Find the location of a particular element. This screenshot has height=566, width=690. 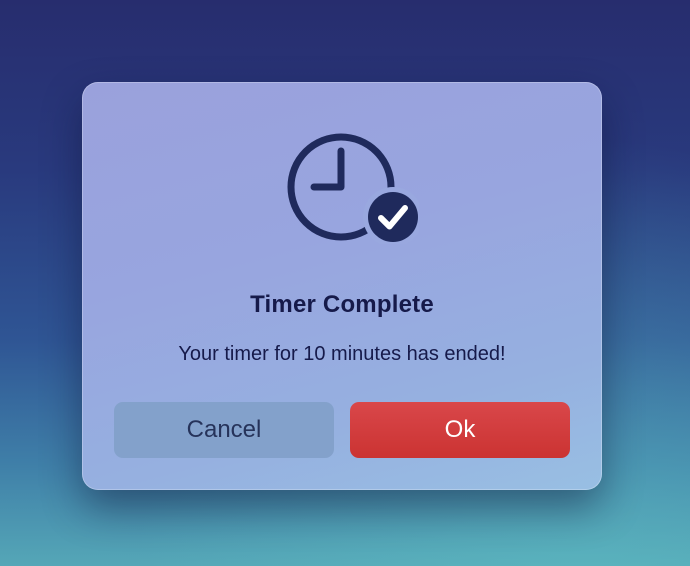

dialog-title: Timer Complete is located at coordinates (342, 304).